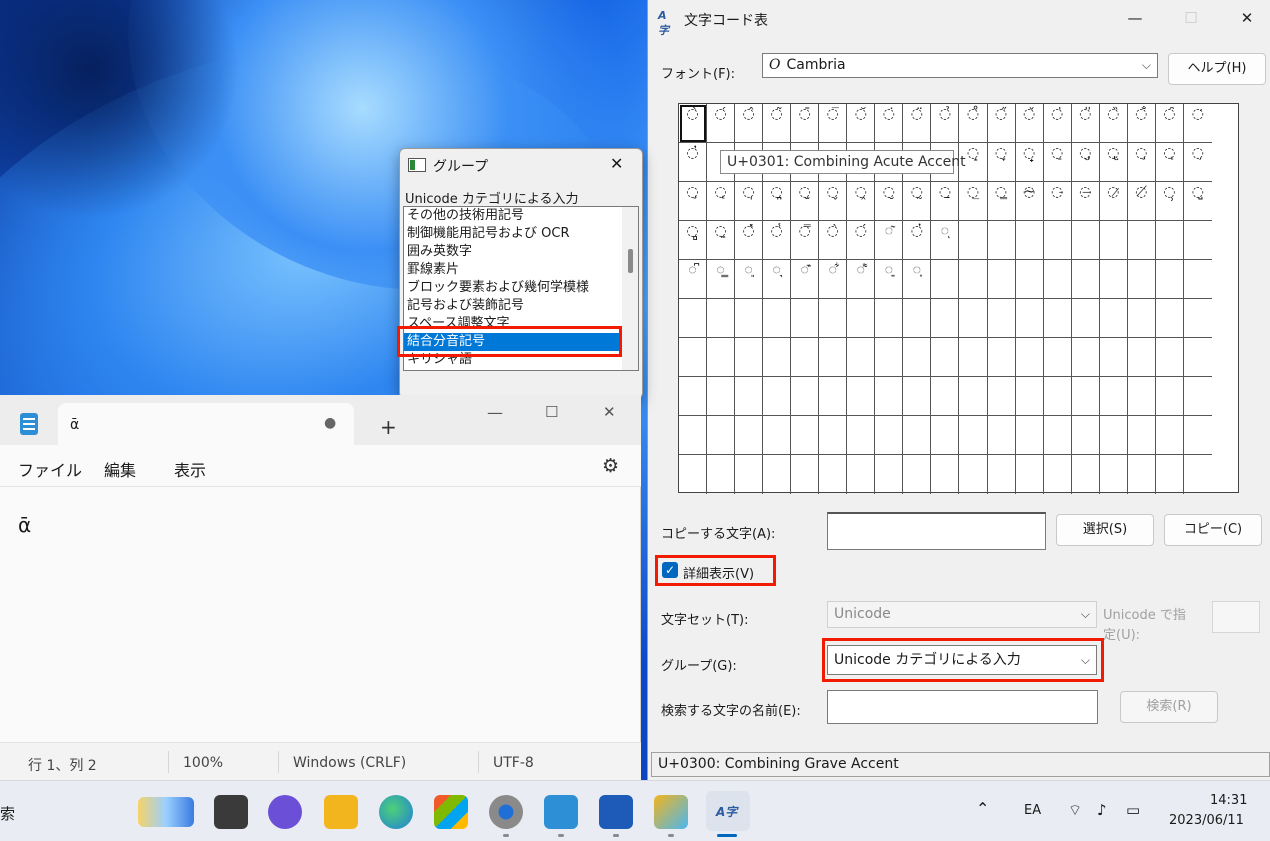  What do you see at coordinates (945, 201) in the screenshot?
I see `character-cell: ◌̱` at bounding box center [945, 201].